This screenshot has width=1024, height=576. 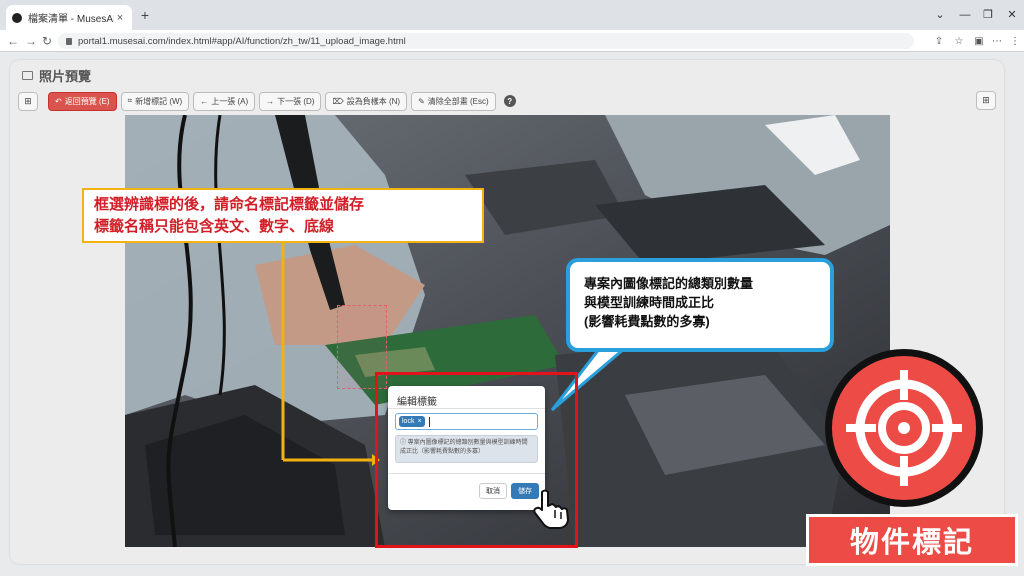 What do you see at coordinates (417, 402) in the screenshot?
I see `dialog-title: 編輯標籤` at bounding box center [417, 402].